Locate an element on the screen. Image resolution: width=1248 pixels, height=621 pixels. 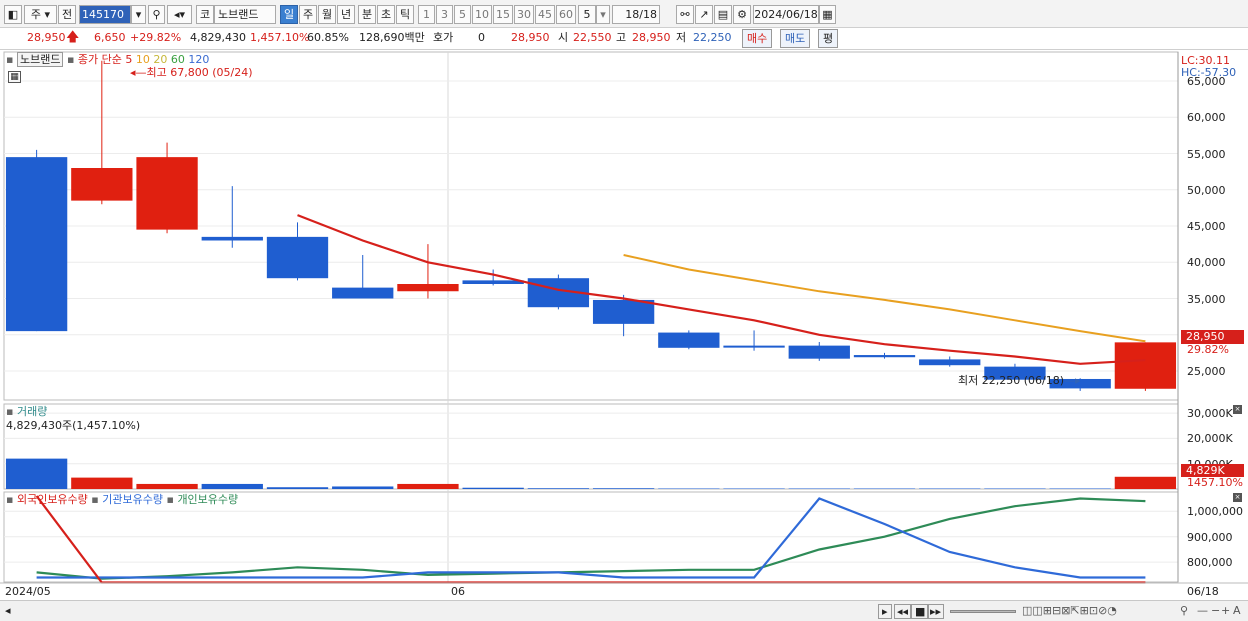
volume-y-tick: 20,000K is located at coordinates (1210, 439).